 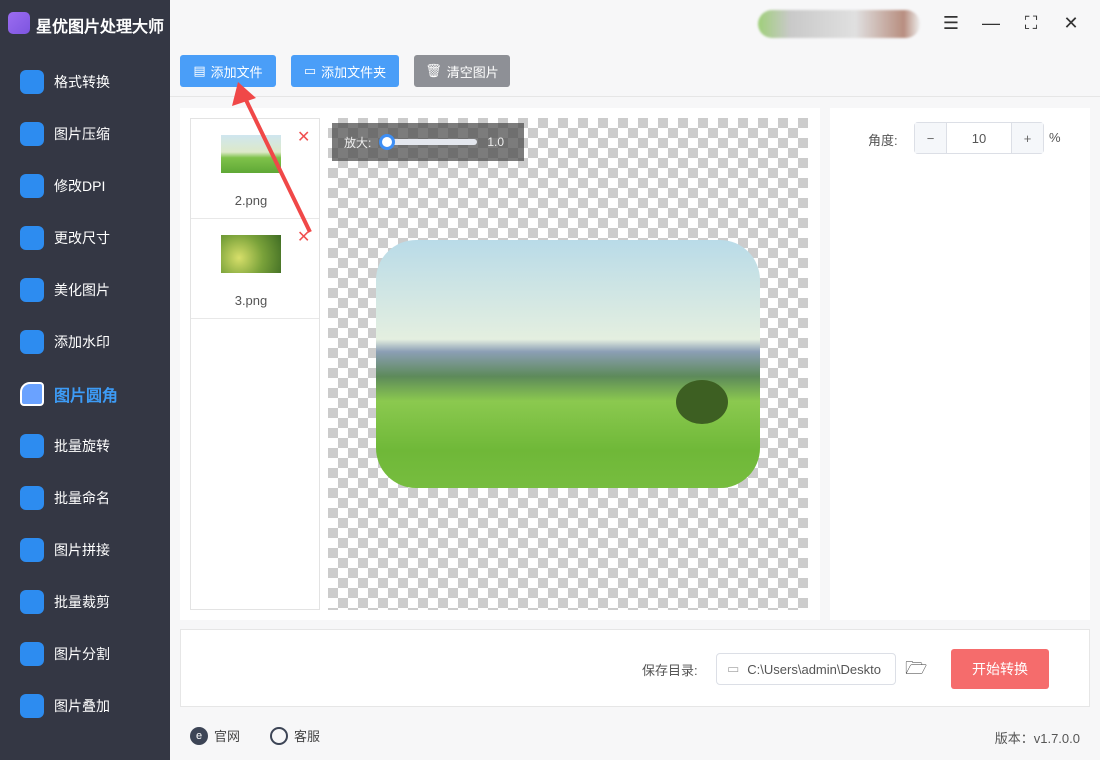 I want to click on rotate-icon, so click(x=32, y=446).